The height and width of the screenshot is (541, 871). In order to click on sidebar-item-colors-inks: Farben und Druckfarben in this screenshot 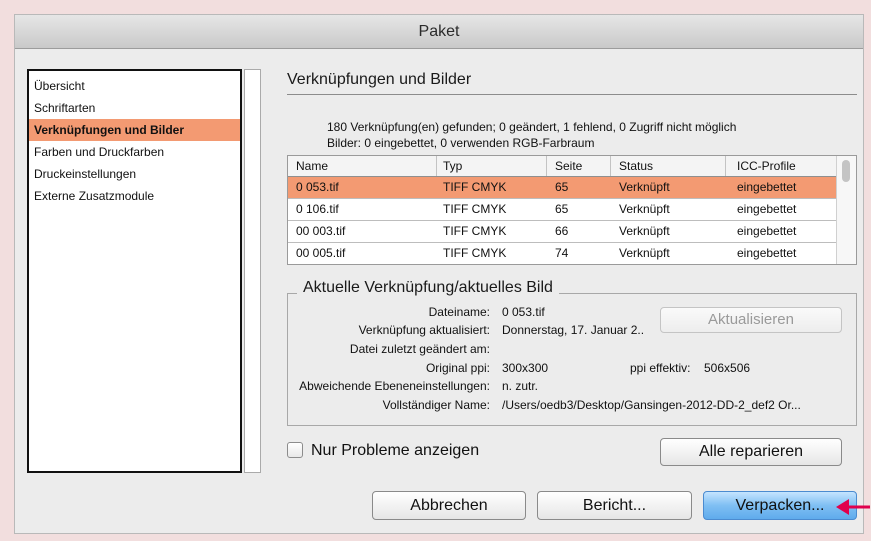, I will do `click(134, 152)`.